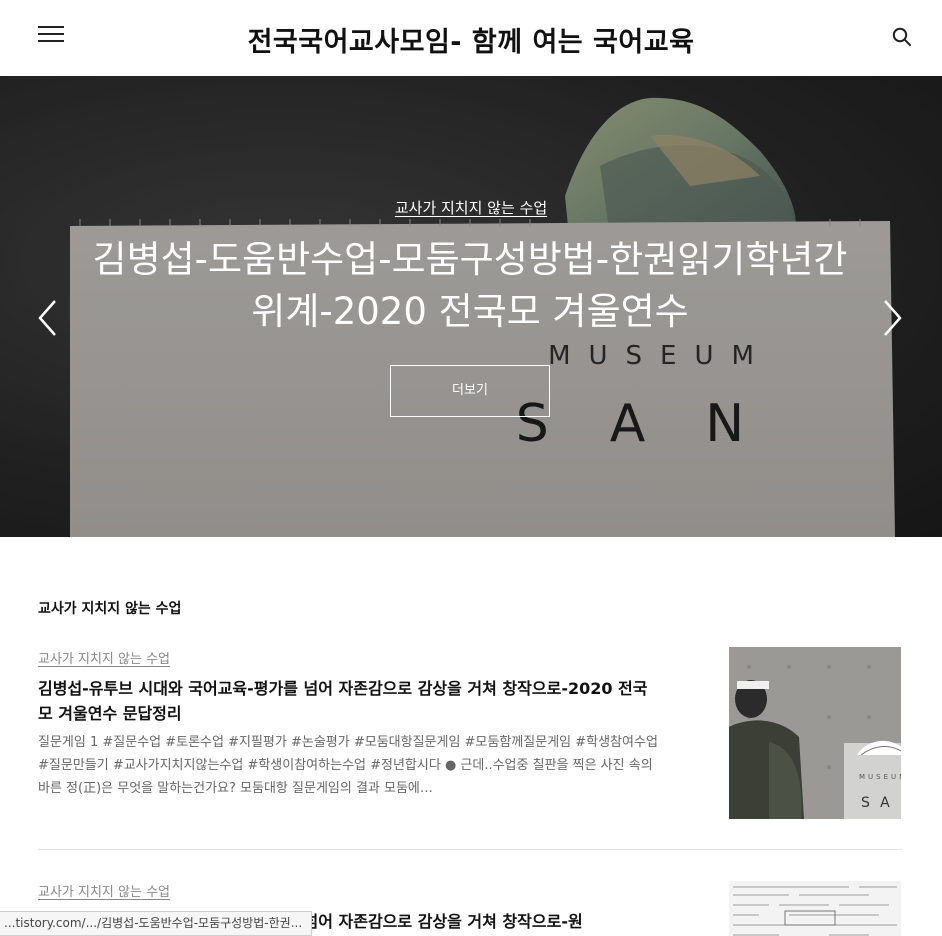 Image resolution: width=942 pixels, height=936 pixels. I want to click on hero-category-link: 교사가 지치지 않는 수업, so click(471, 207).